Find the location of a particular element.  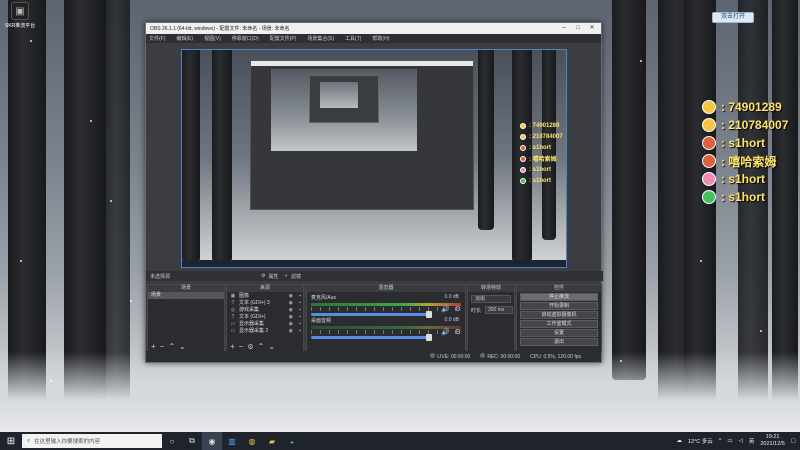

menu-scene-collection: 场景集合(S) is located at coordinates (320, 38).